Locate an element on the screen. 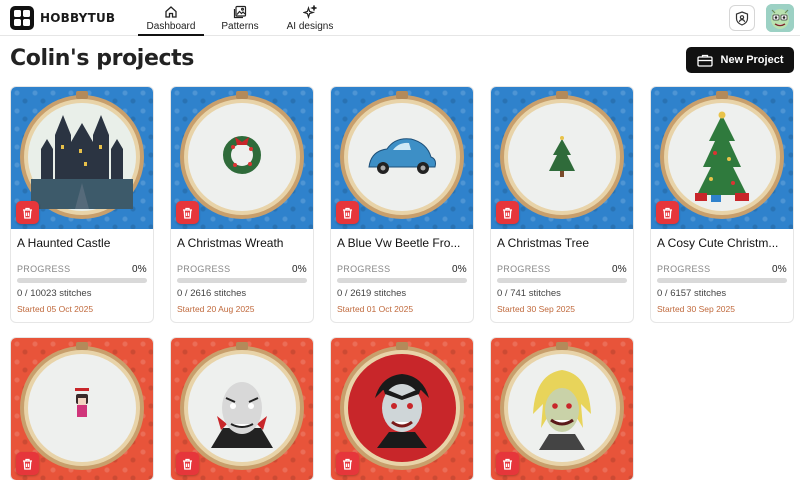  privacy-shield-button is located at coordinates (742, 18).